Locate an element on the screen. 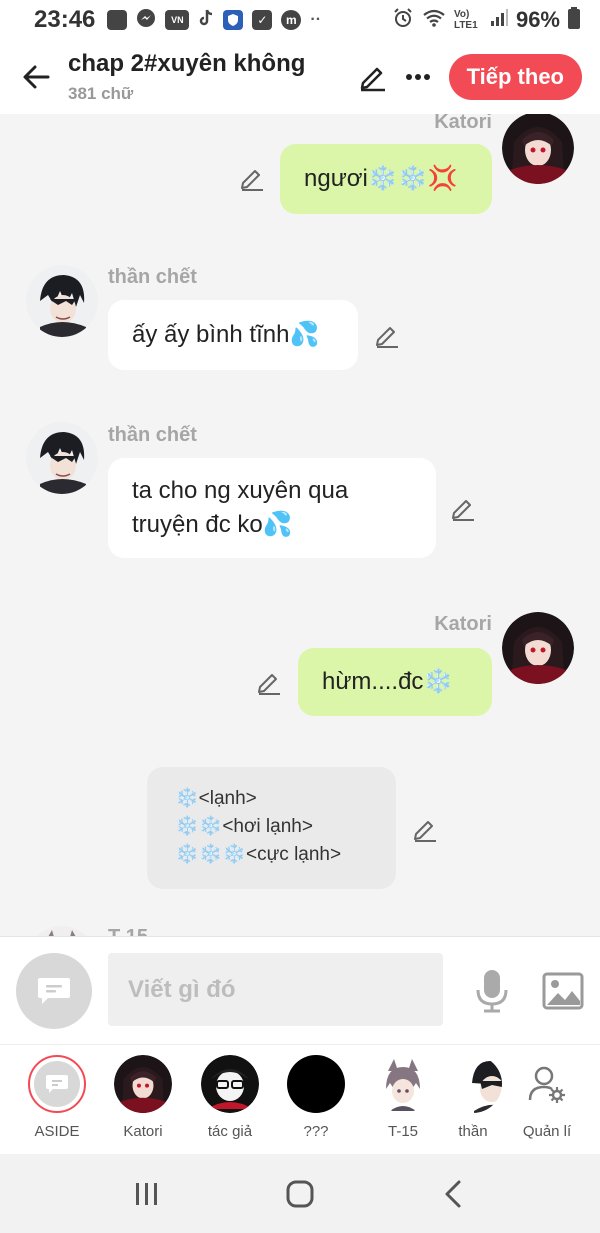  system-nav-bar is located at coordinates (300, 1193).